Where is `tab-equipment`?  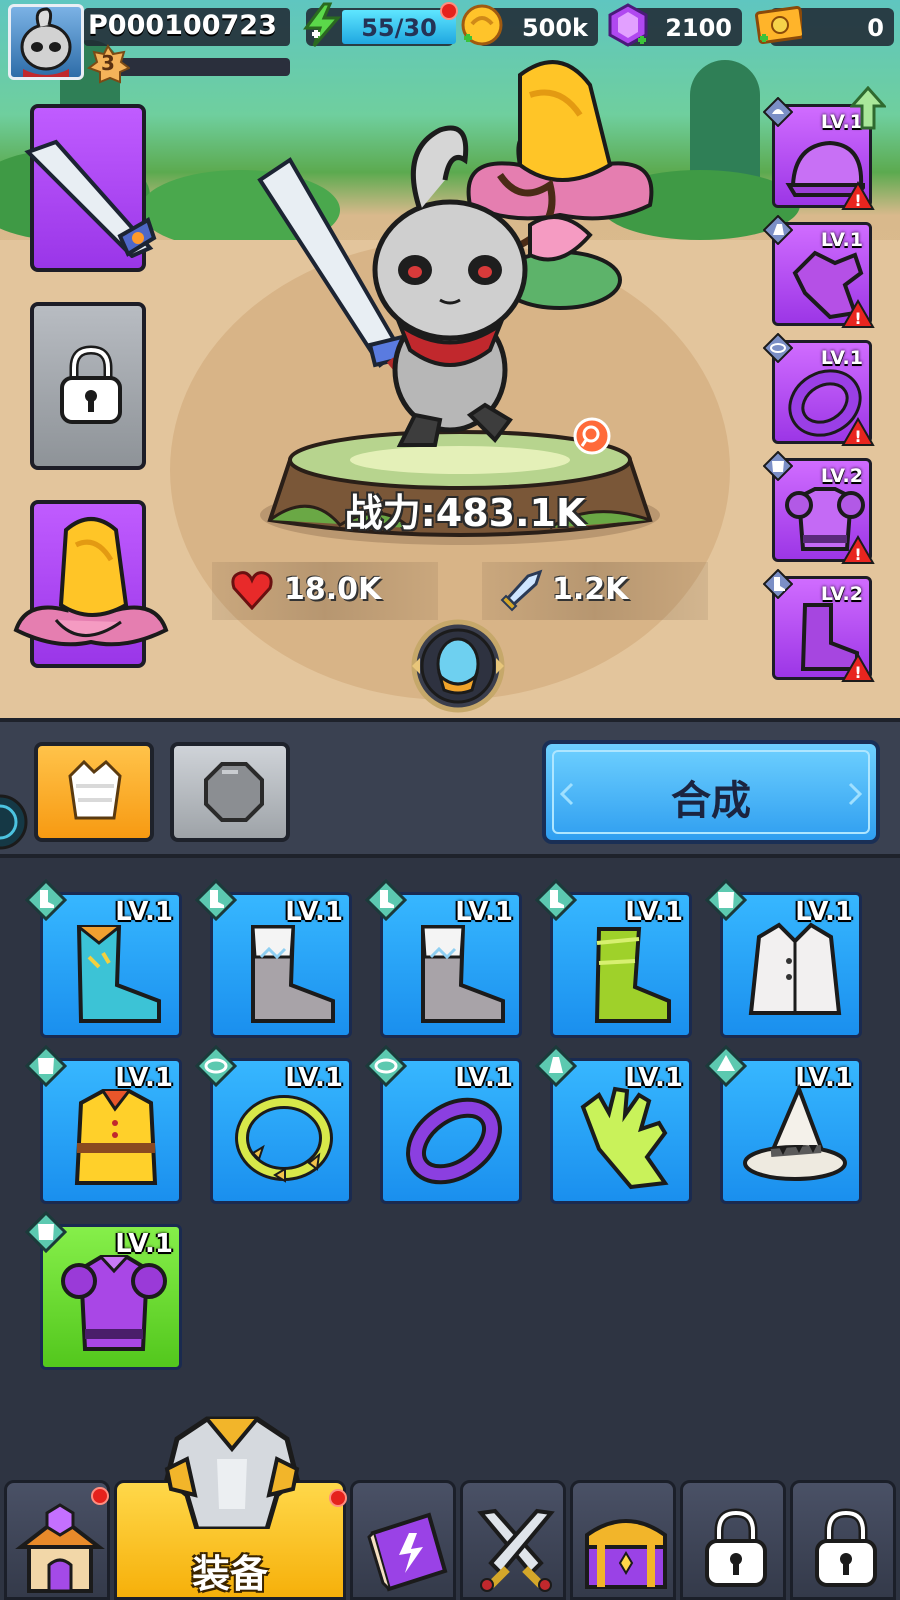 tab-equipment is located at coordinates (94, 792).